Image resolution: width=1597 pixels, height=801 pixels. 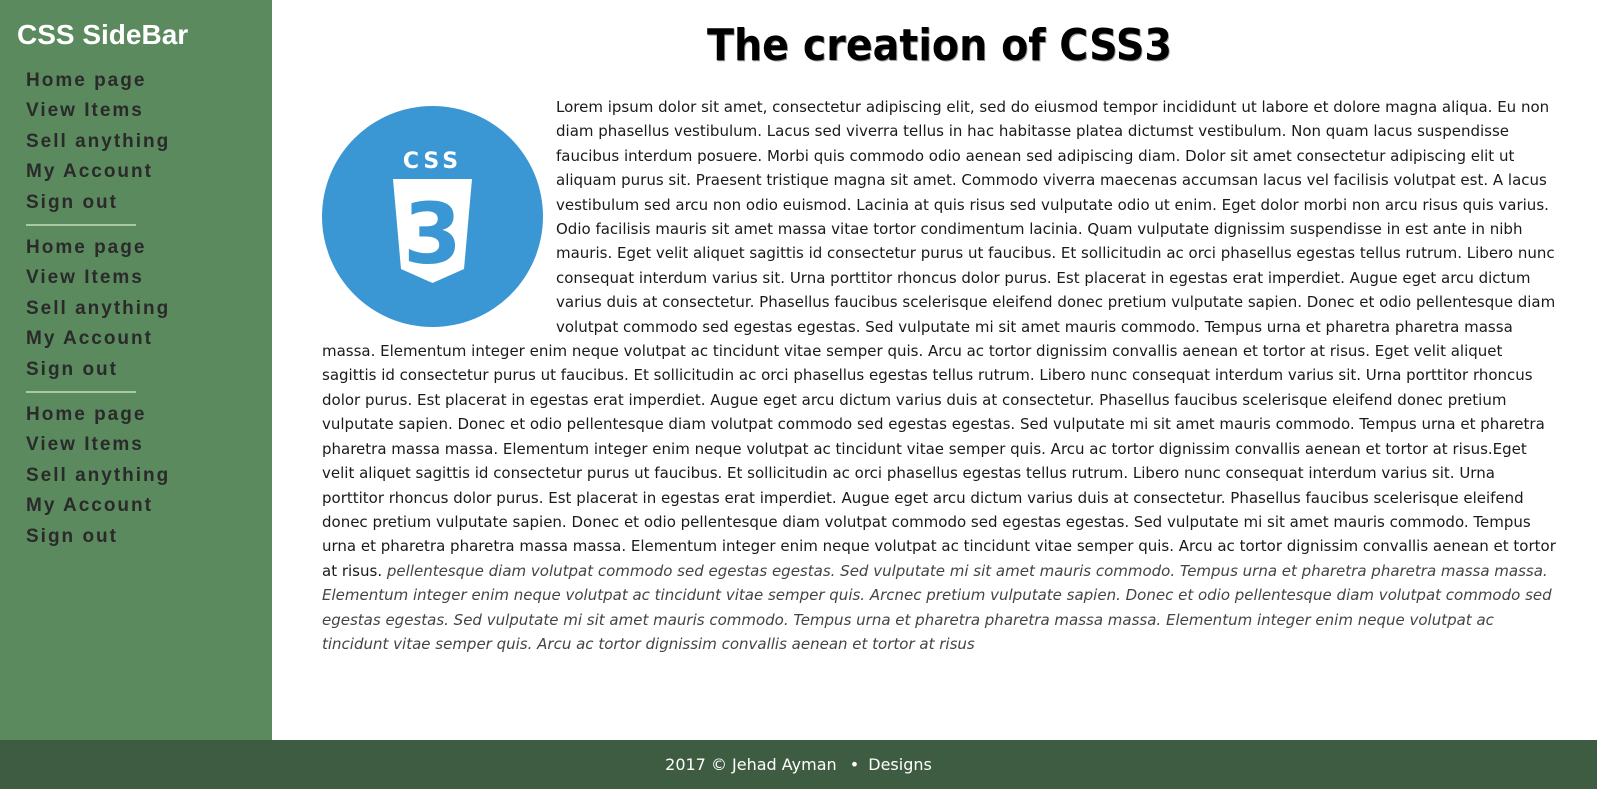 I want to click on footer-copyright: 2017 © Jehad Ayman, so click(x=751, y=764).